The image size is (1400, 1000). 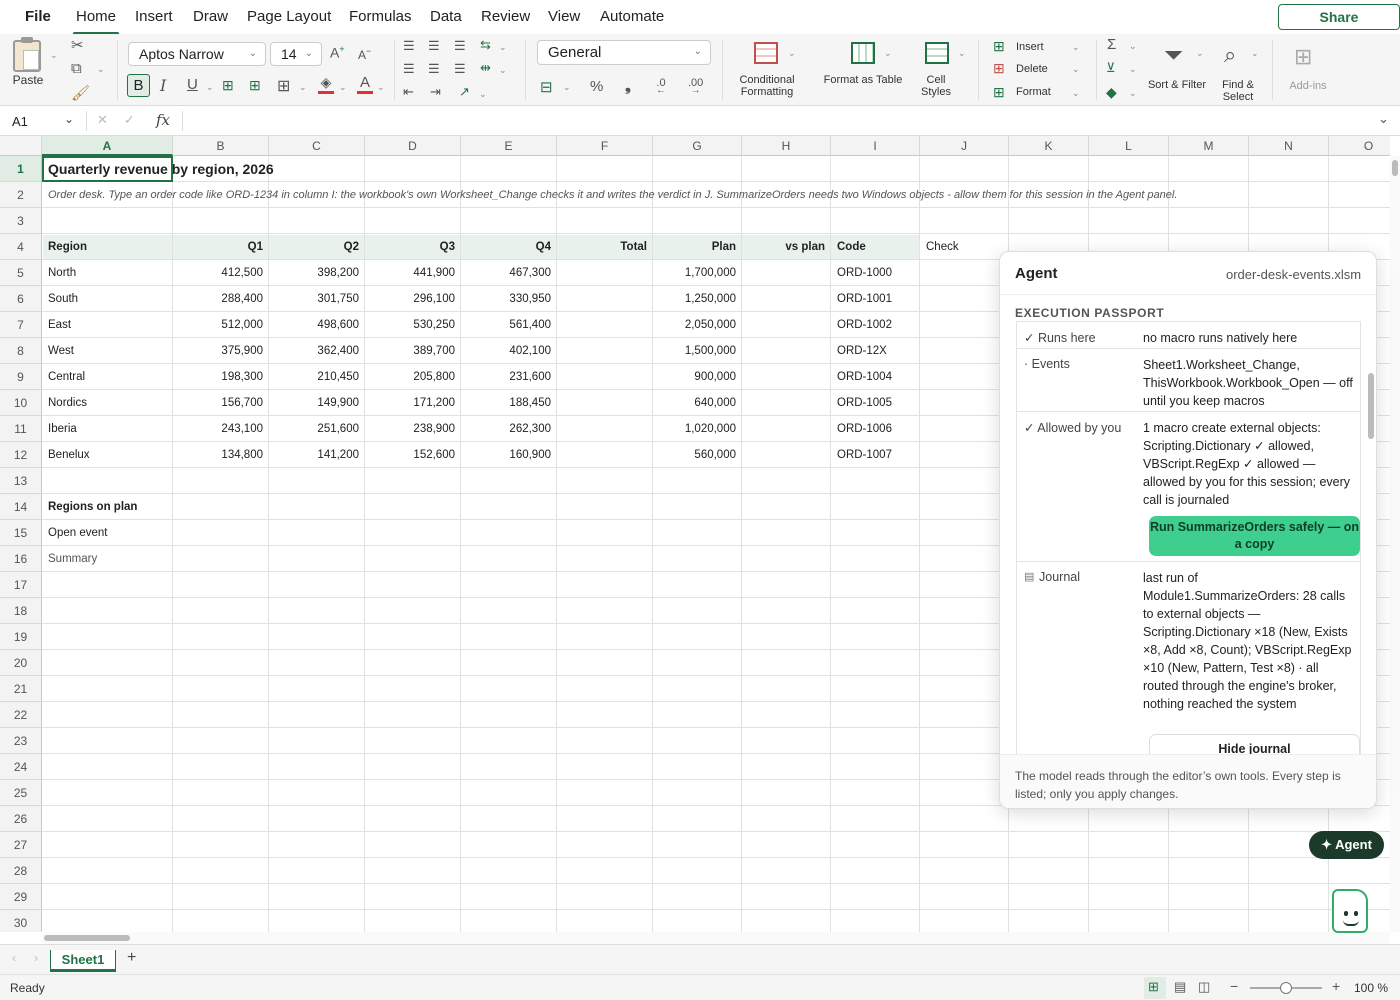 What do you see at coordinates (1371, 988) in the screenshot?
I see `zoom-level: 100 %` at bounding box center [1371, 988].